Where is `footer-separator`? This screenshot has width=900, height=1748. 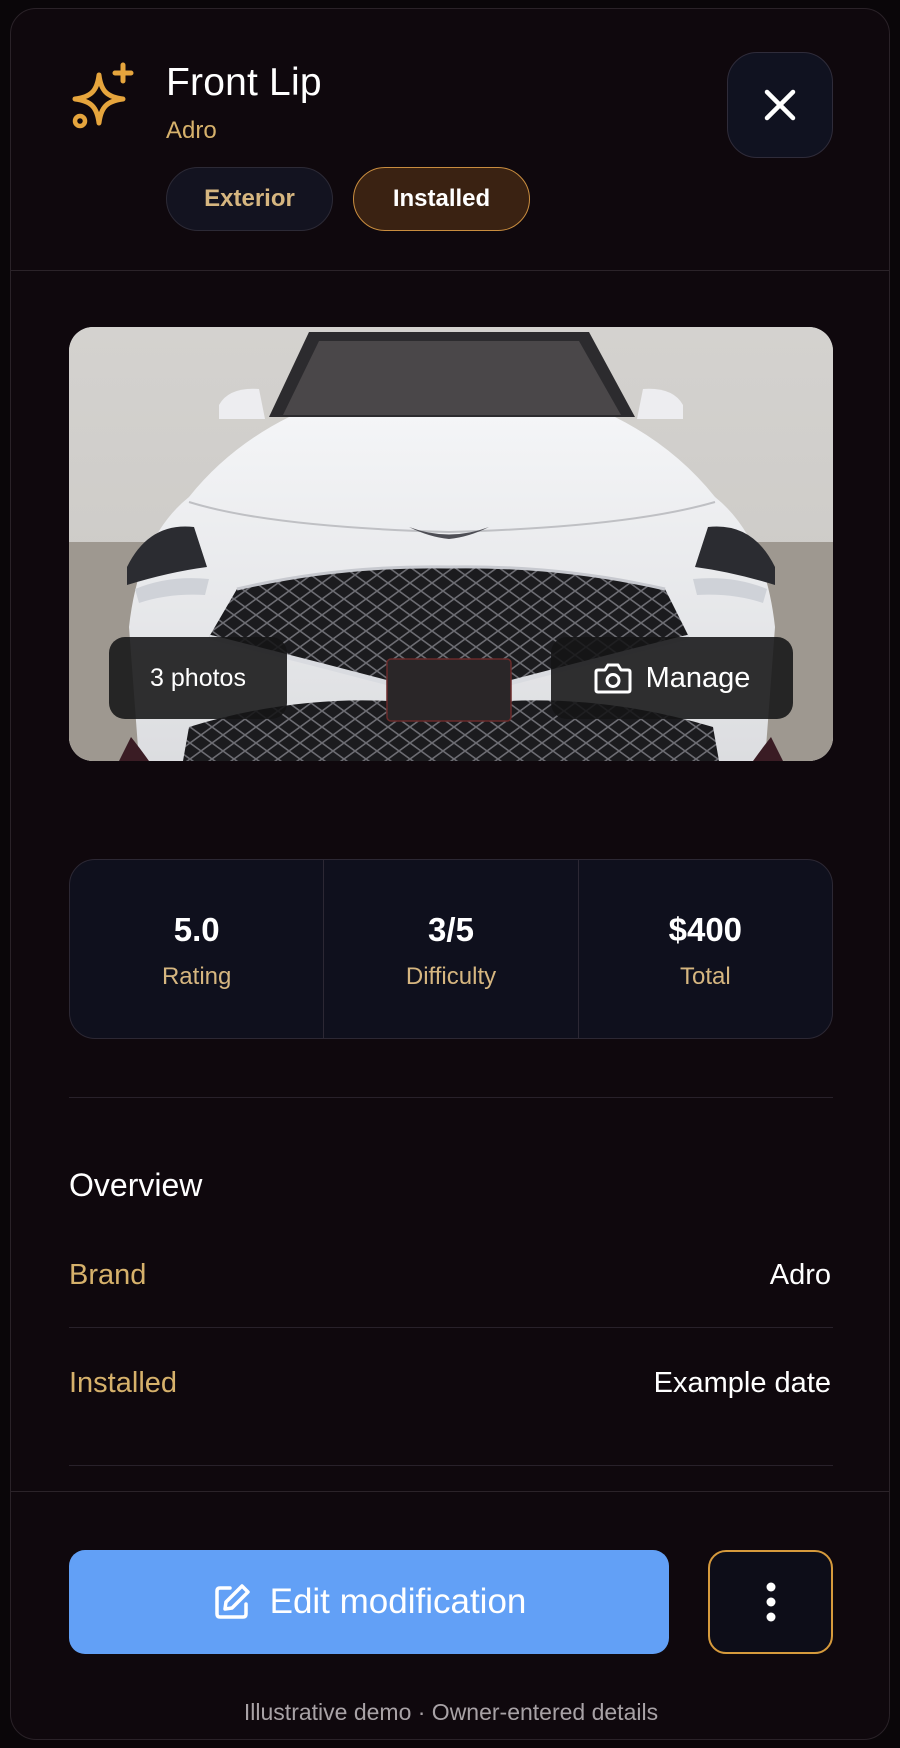 footer-separator is located at coordinates (450, 1491).